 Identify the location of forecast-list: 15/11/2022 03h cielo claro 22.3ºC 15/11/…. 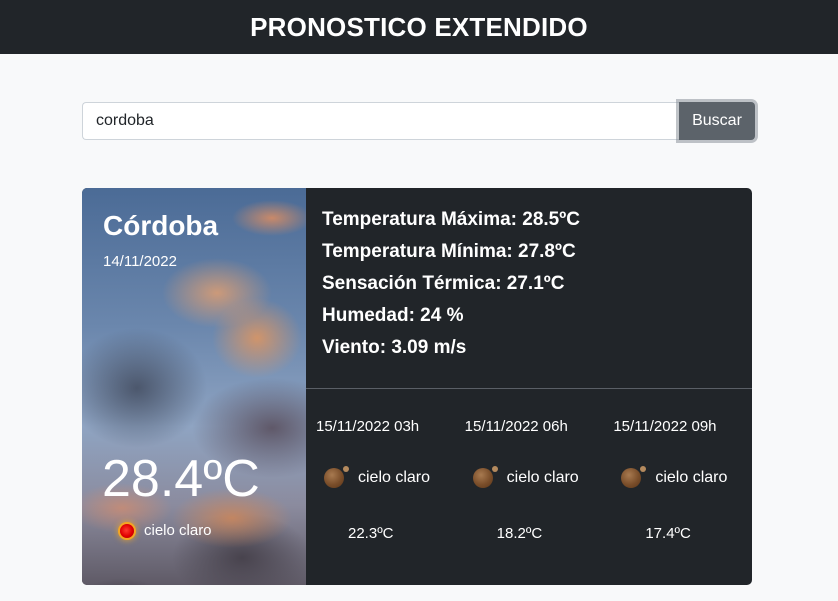
(529, 483).